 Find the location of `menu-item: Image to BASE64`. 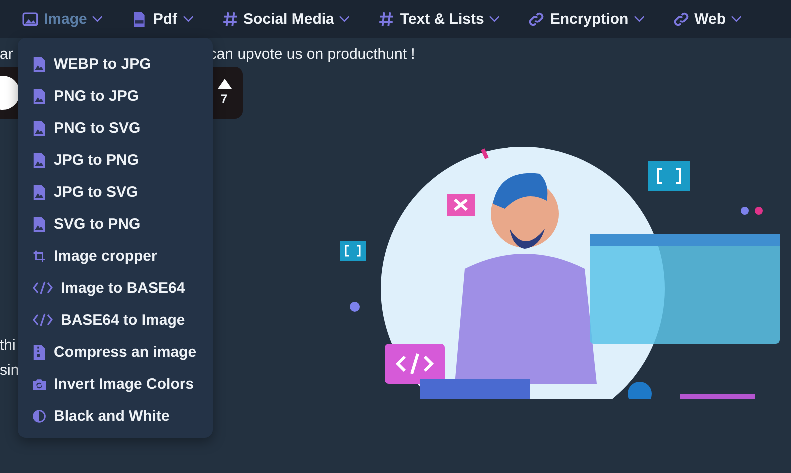

menu-item: Image to BASE64 is located at coordinates (115, 288).